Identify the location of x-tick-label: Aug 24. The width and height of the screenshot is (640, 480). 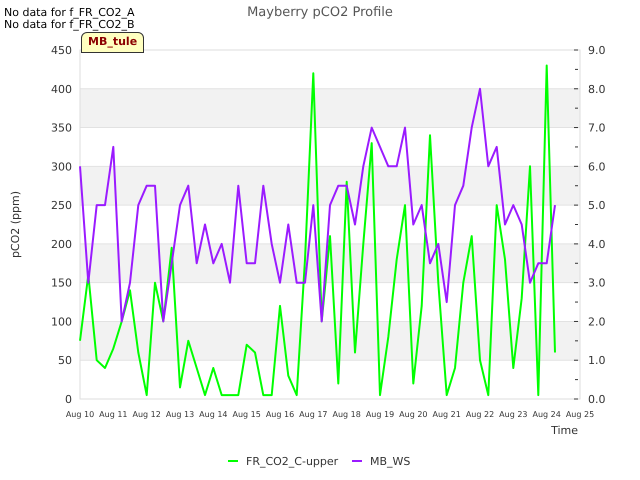
(546, 414).